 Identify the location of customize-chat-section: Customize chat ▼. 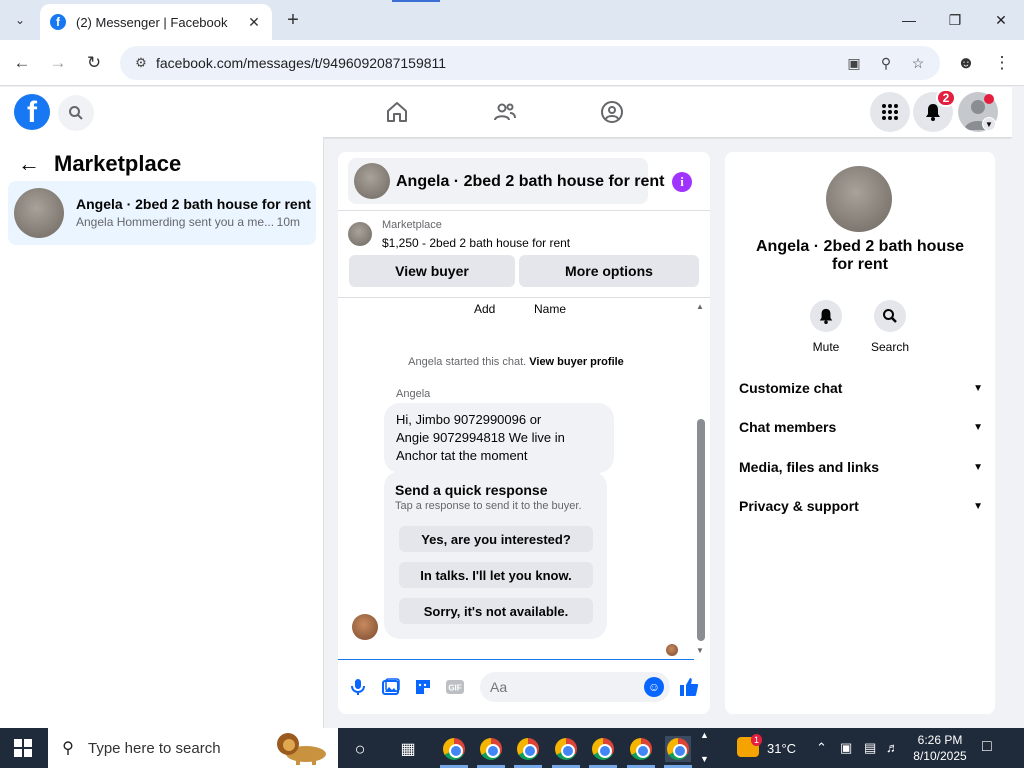
(861, 388).